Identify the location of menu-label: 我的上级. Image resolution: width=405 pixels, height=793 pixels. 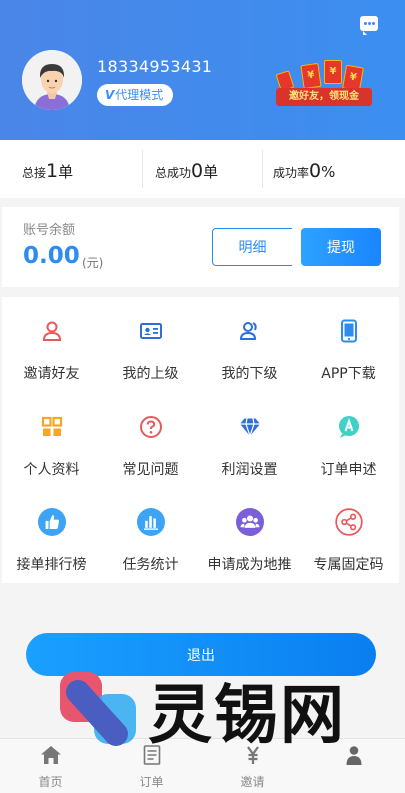
(150, 374).